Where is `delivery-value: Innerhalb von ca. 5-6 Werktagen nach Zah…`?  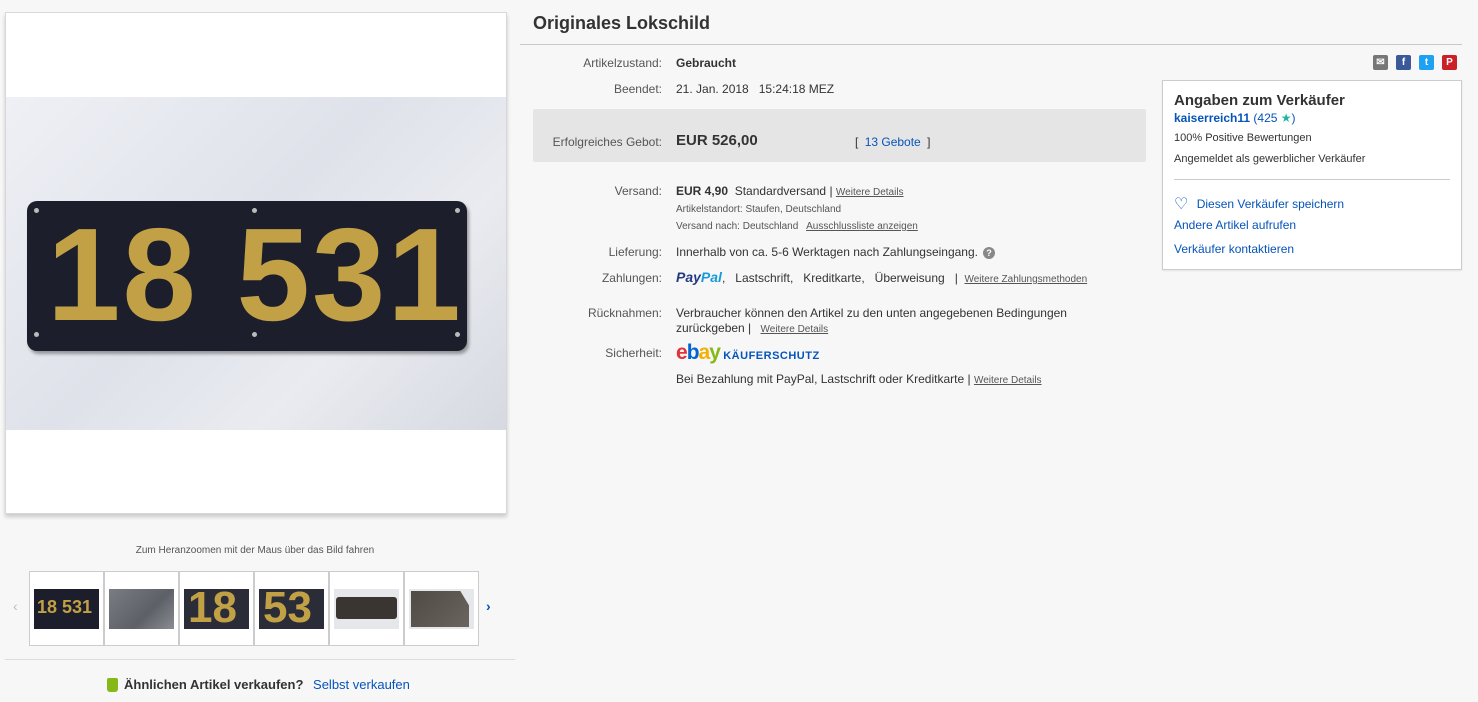 delivery-value: Innerhalb von ca. 5-6 Werktagen nach Zah… is located at coordinates (835, 252).